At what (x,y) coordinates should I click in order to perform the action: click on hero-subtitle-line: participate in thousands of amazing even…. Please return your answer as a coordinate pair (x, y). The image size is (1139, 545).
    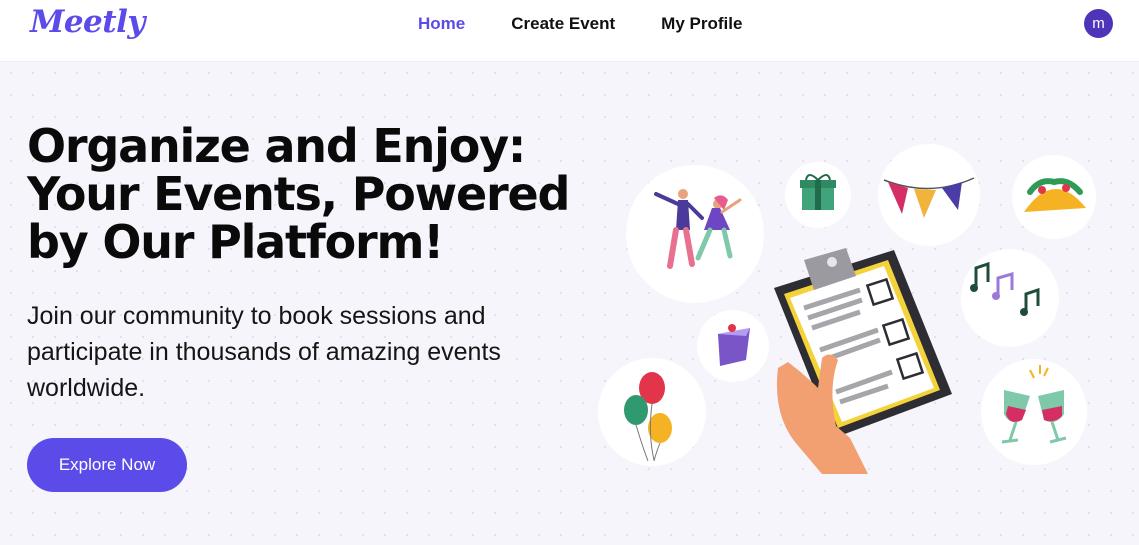
    Looking at the image, I should click on (264, 352).